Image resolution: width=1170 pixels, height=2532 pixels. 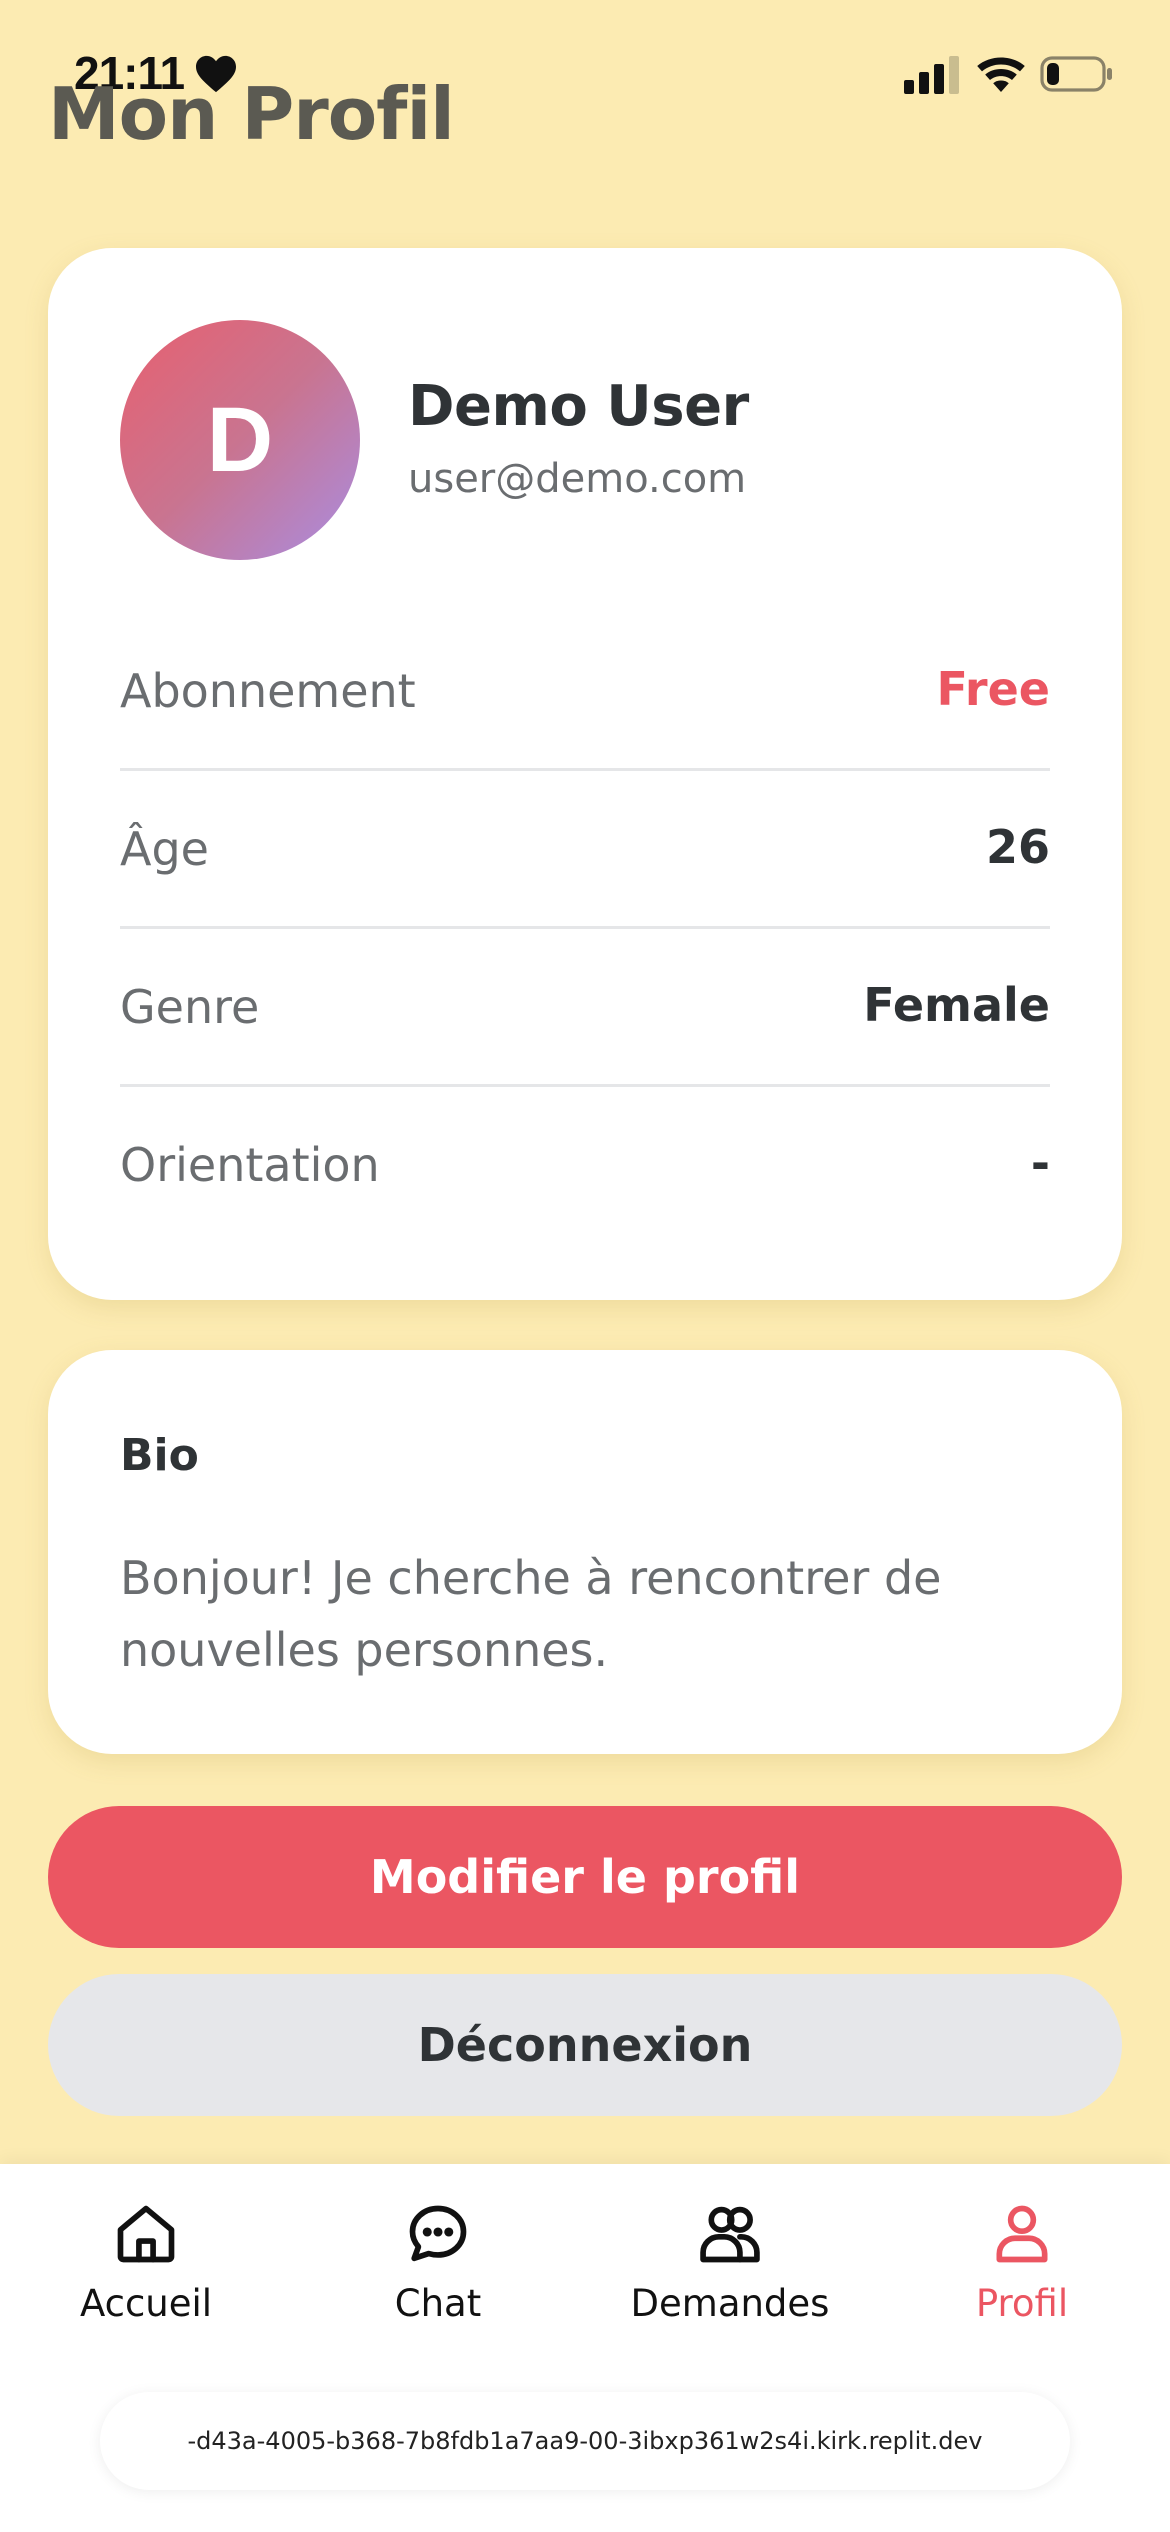 What do you see at coordinates (1017, 847) in the screenshot?
I see `age-value: 26` at bounding box center [1017, 847].